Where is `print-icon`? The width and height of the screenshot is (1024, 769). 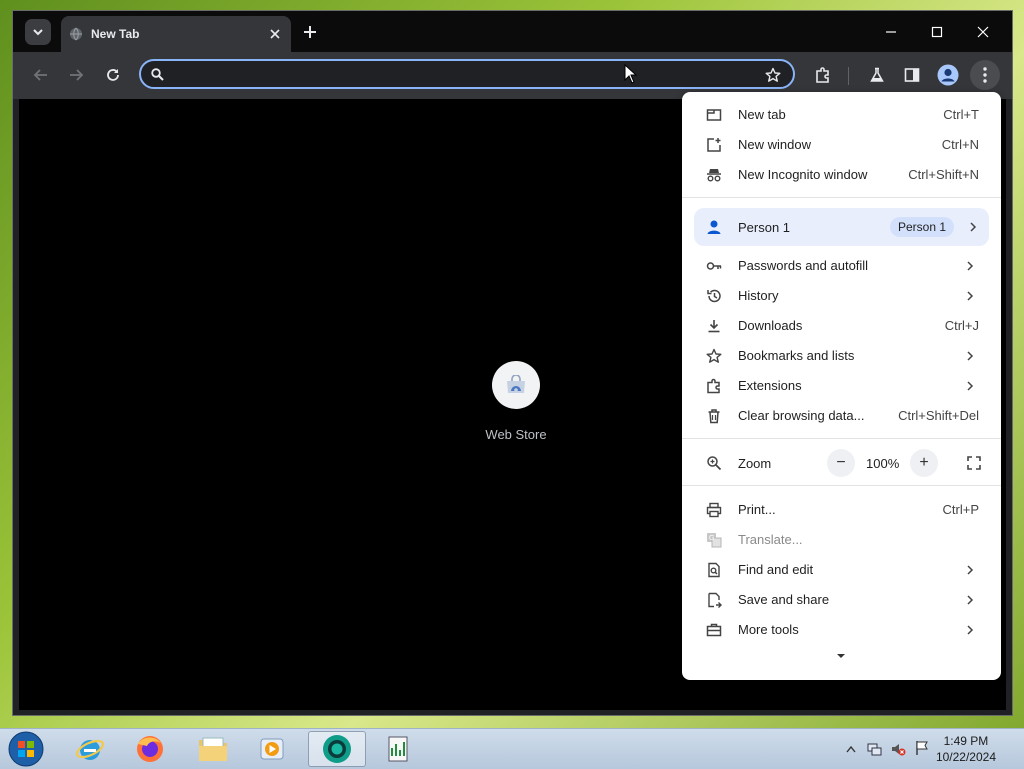 print-icon is located at coordinates (714, 510).